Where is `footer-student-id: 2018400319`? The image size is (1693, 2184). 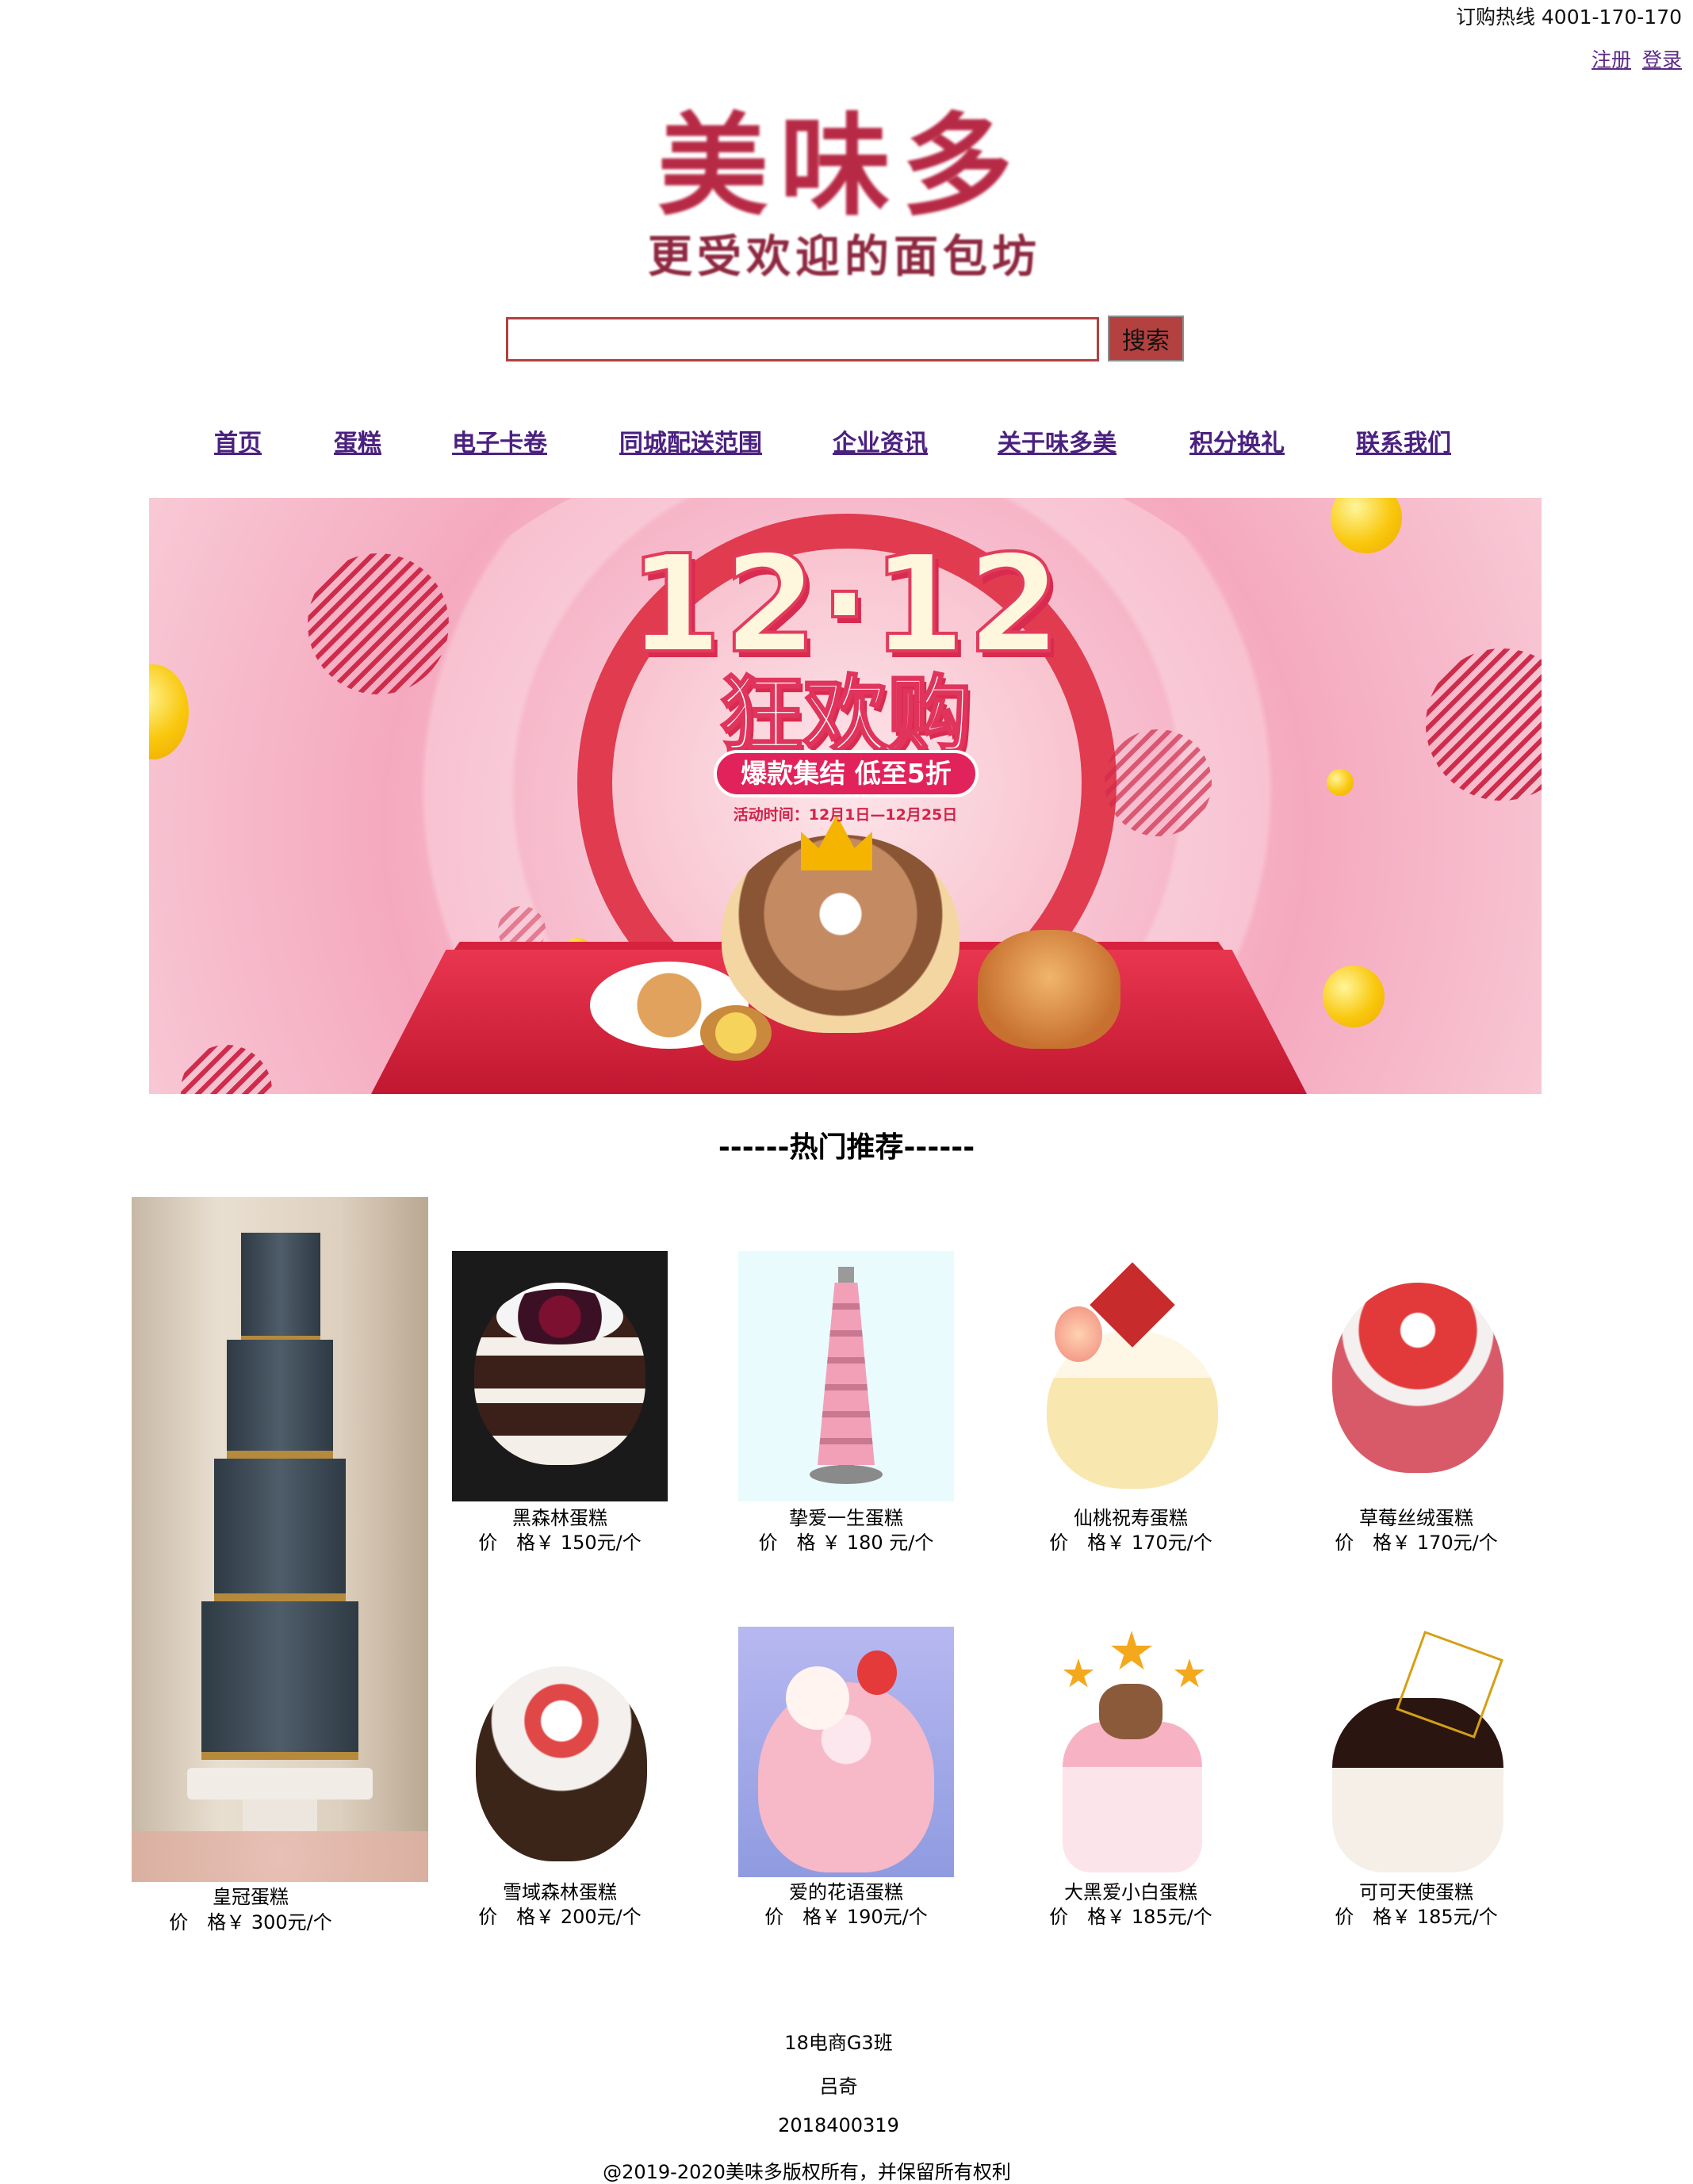 footer-student-id: 2018400319 is located at coordinates (838, 2125).